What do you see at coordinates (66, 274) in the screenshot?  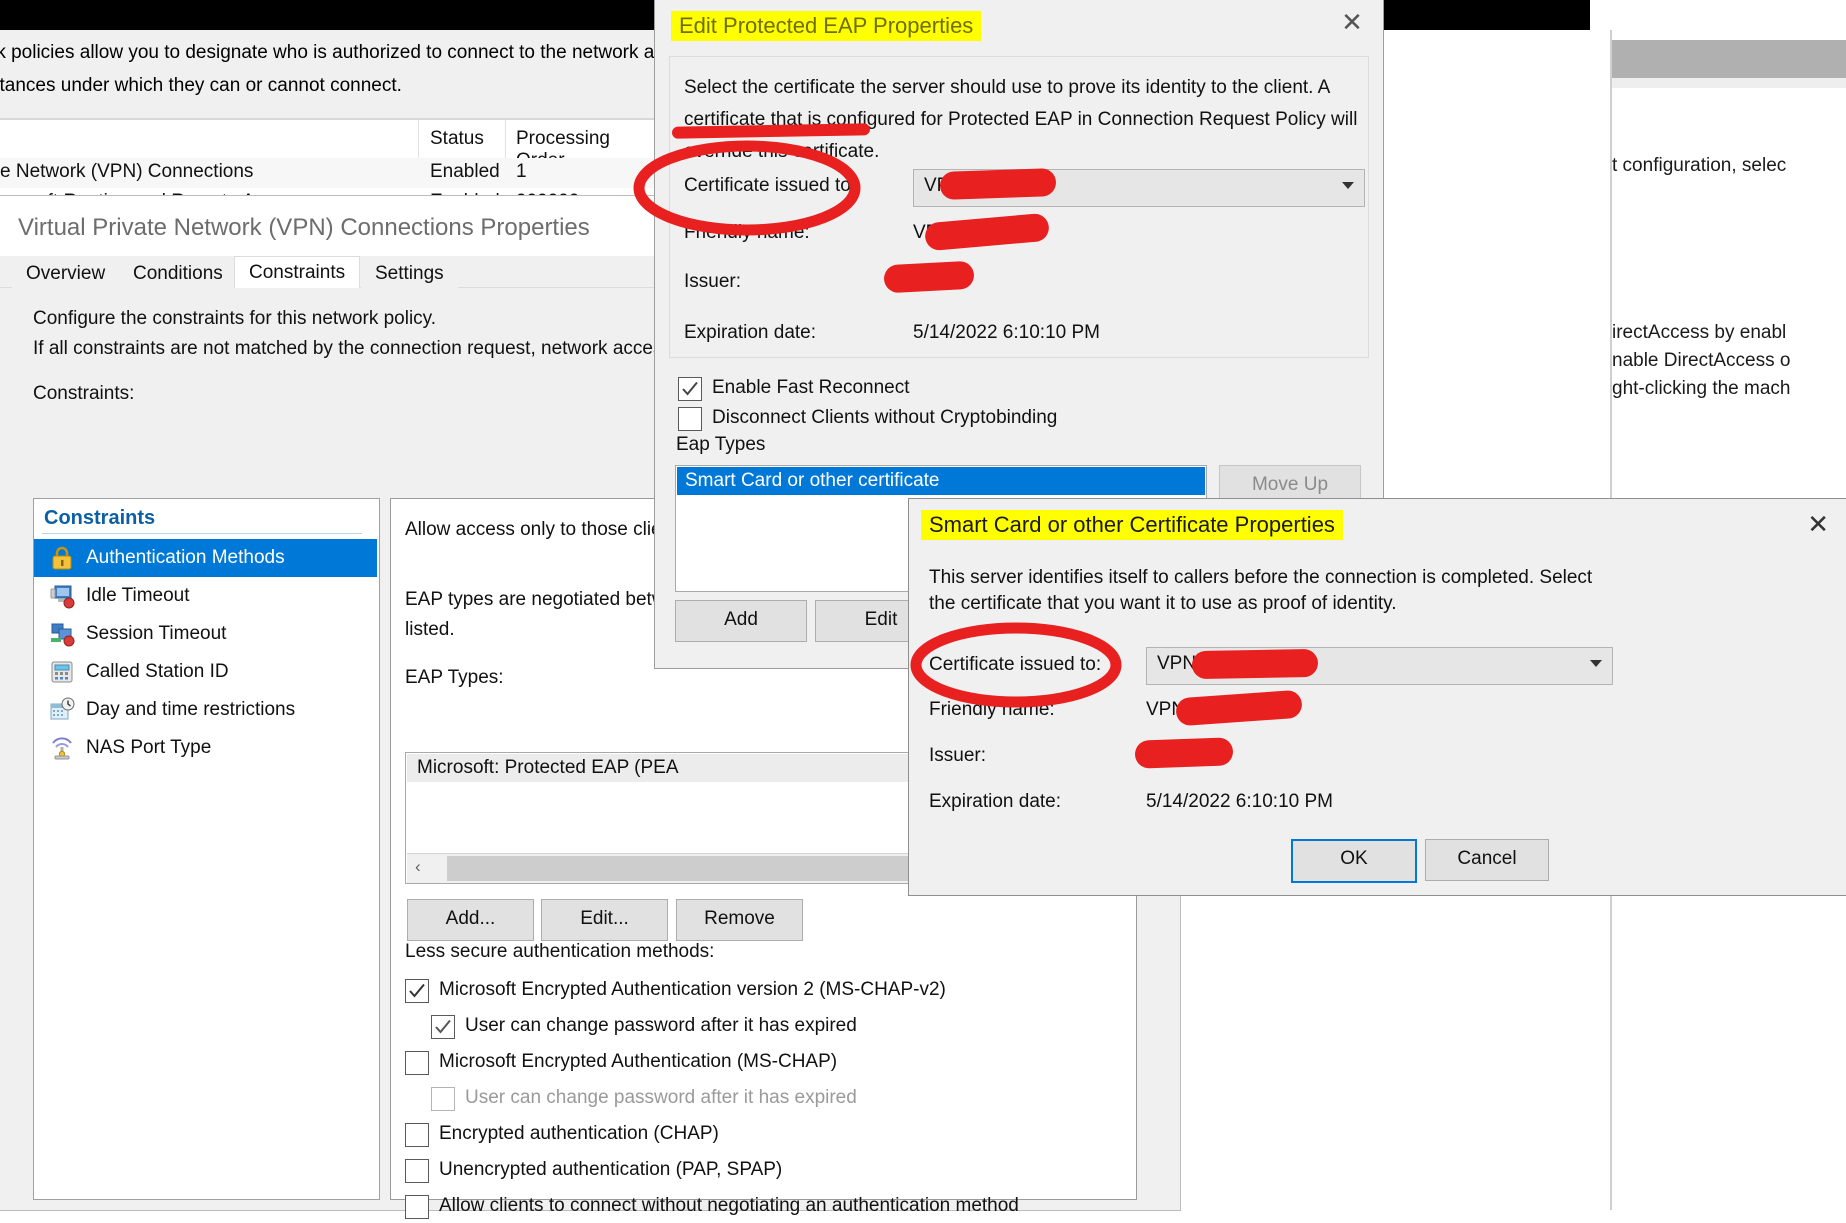 I see `tab-overview: Overview` at bounding box center [66, 274].